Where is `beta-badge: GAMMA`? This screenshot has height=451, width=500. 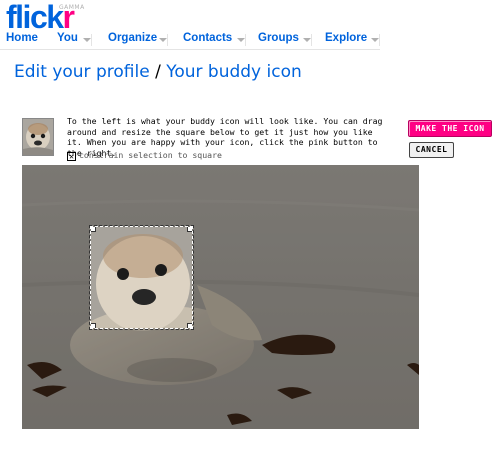
beta-badge: GAMMA is located at coordinates (72, 7).